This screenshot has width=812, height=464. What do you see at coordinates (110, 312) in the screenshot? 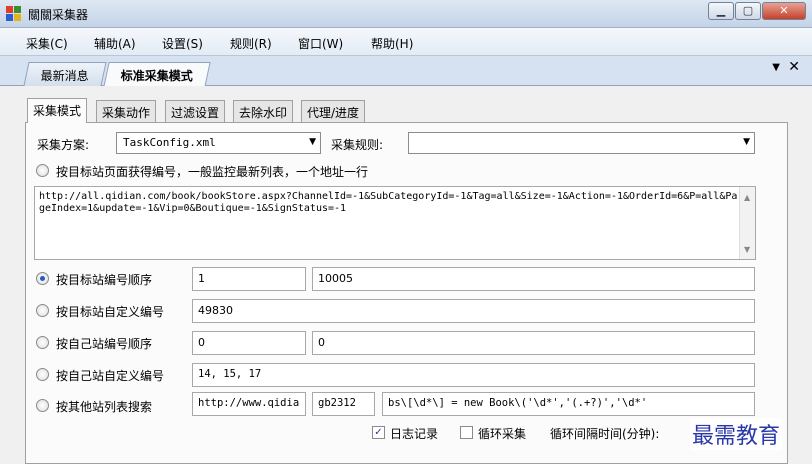
I see `radio-target-custom-label: 按目标站自定义编号` at bounding box center [110, 312].